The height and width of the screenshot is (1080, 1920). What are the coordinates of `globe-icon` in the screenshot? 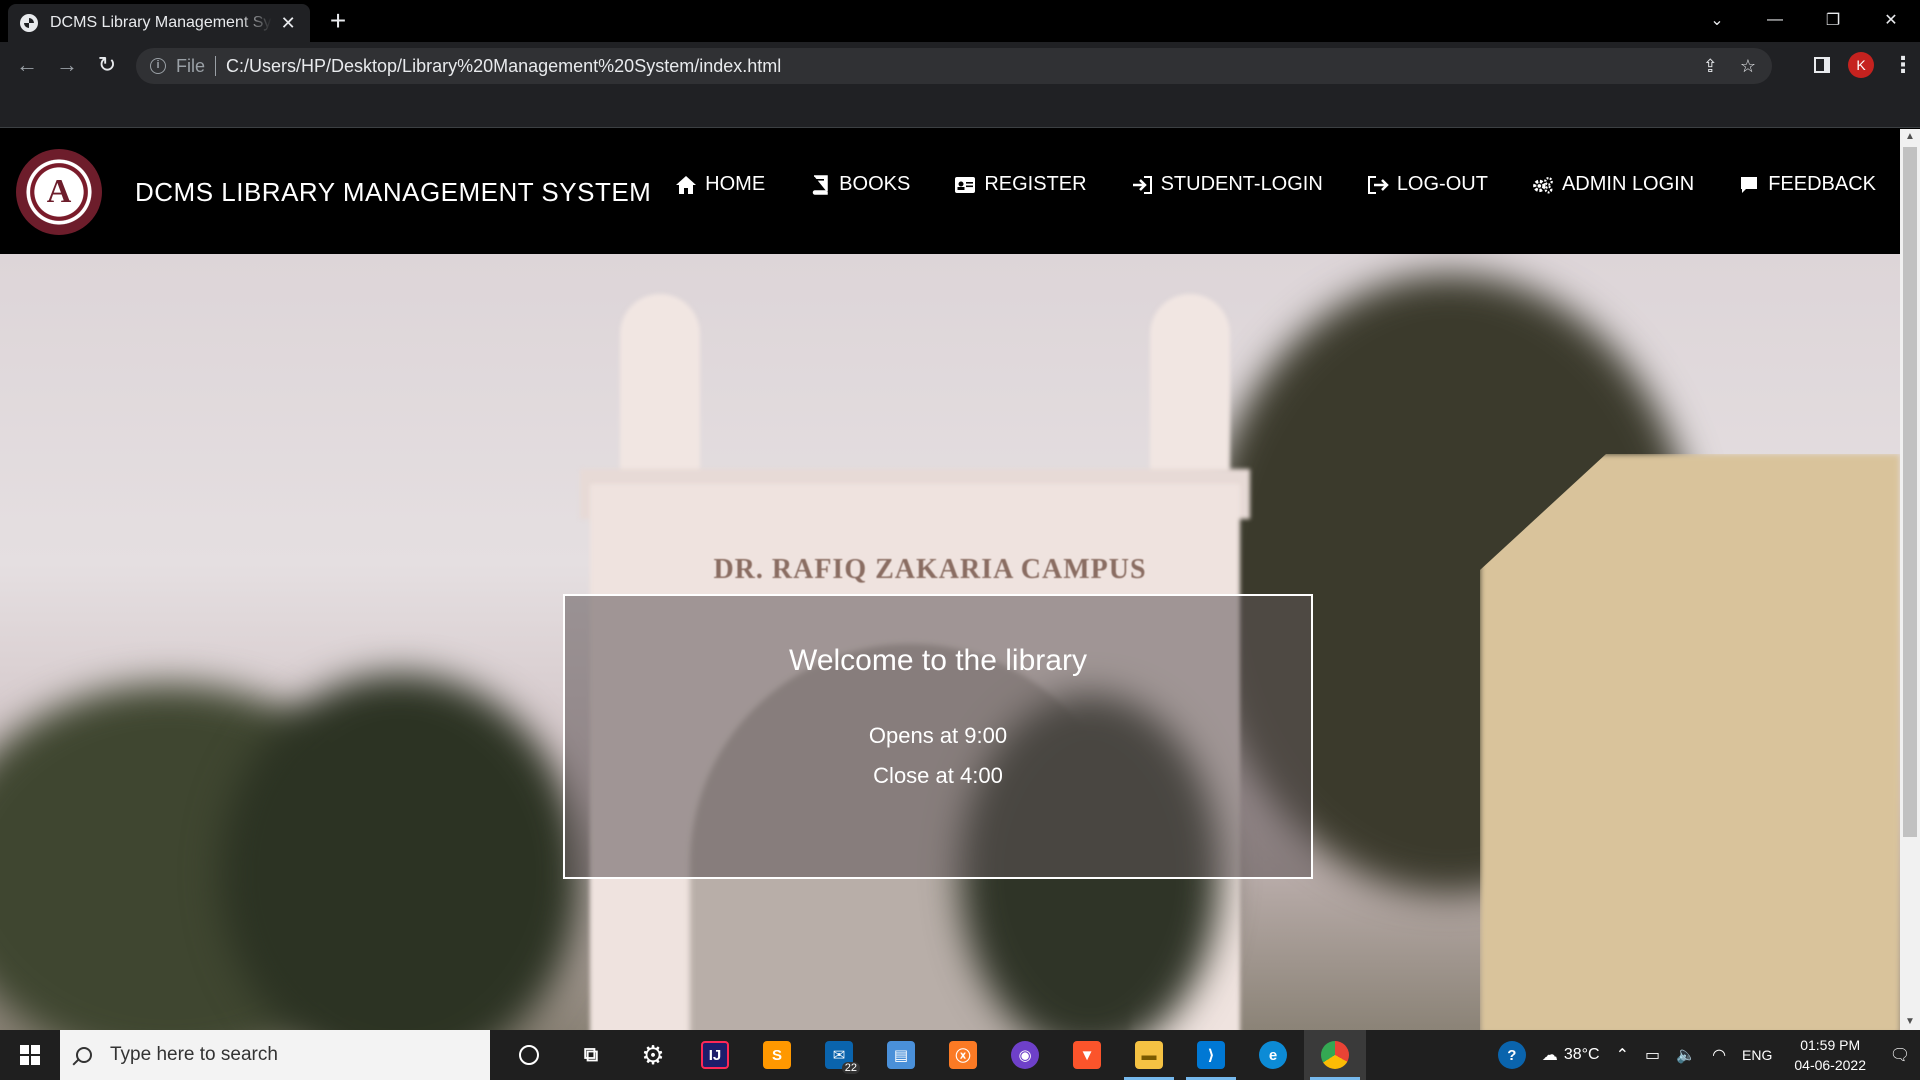 It's located at (29, 23).